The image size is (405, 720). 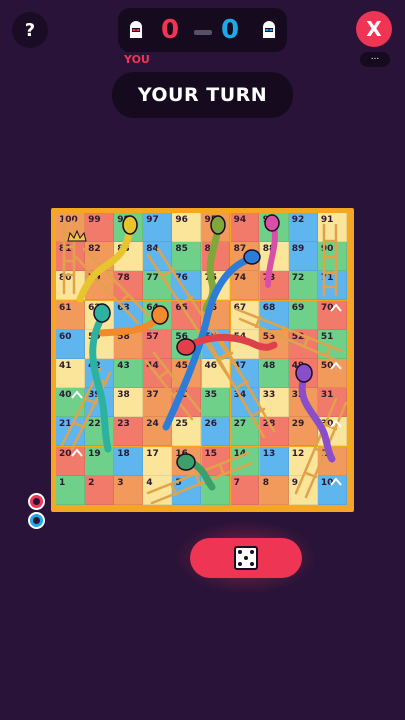 What do you see at coordinates (274, 432) in the screenshot?
I see `board-cell-28: 28` at bounding box center [274, 432].